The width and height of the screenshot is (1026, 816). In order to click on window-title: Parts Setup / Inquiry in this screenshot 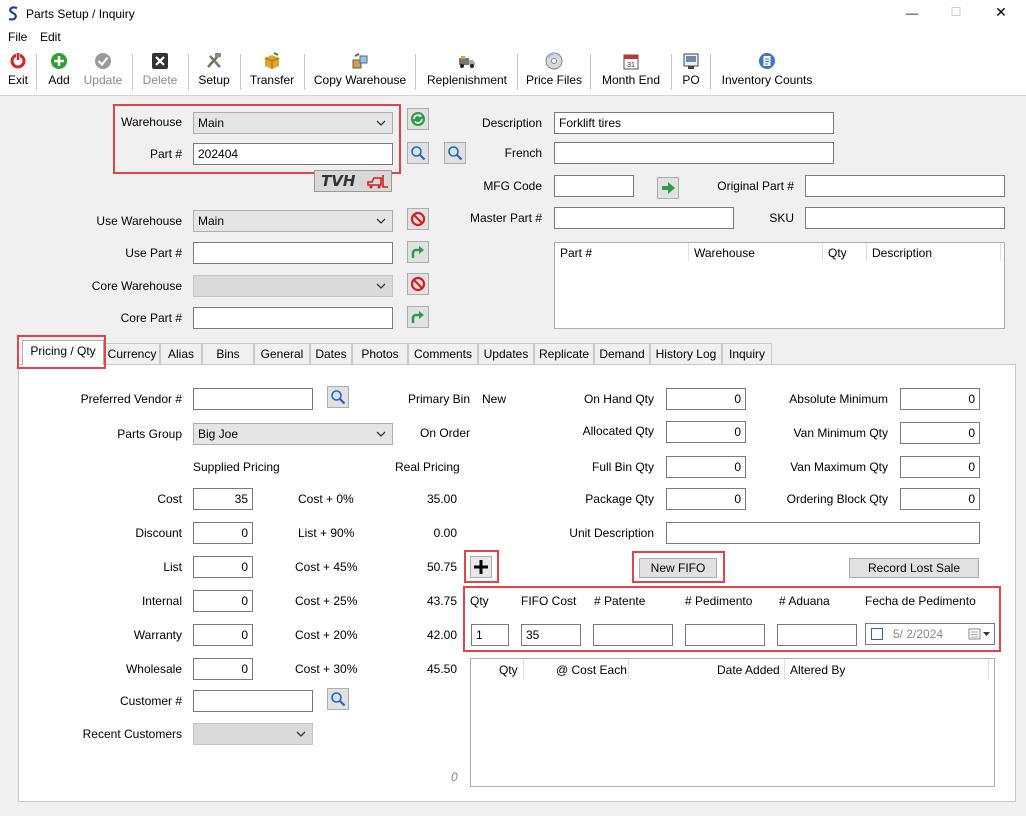, I will do `click(80, 14)`.